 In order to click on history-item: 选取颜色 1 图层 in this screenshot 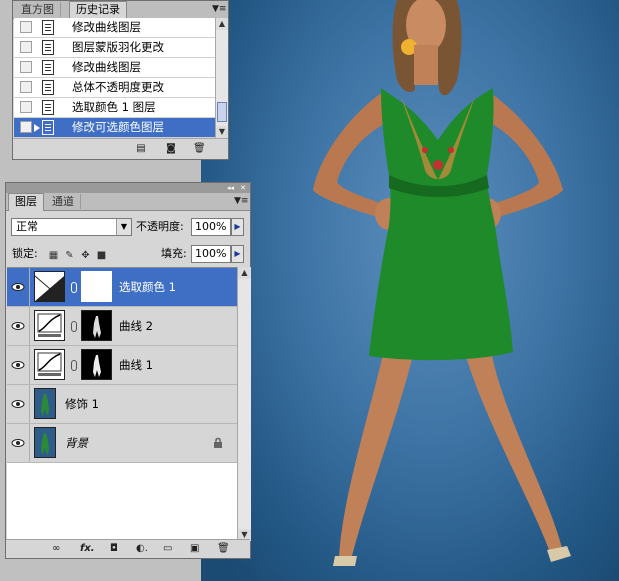, I will do `click(114, 108)`.